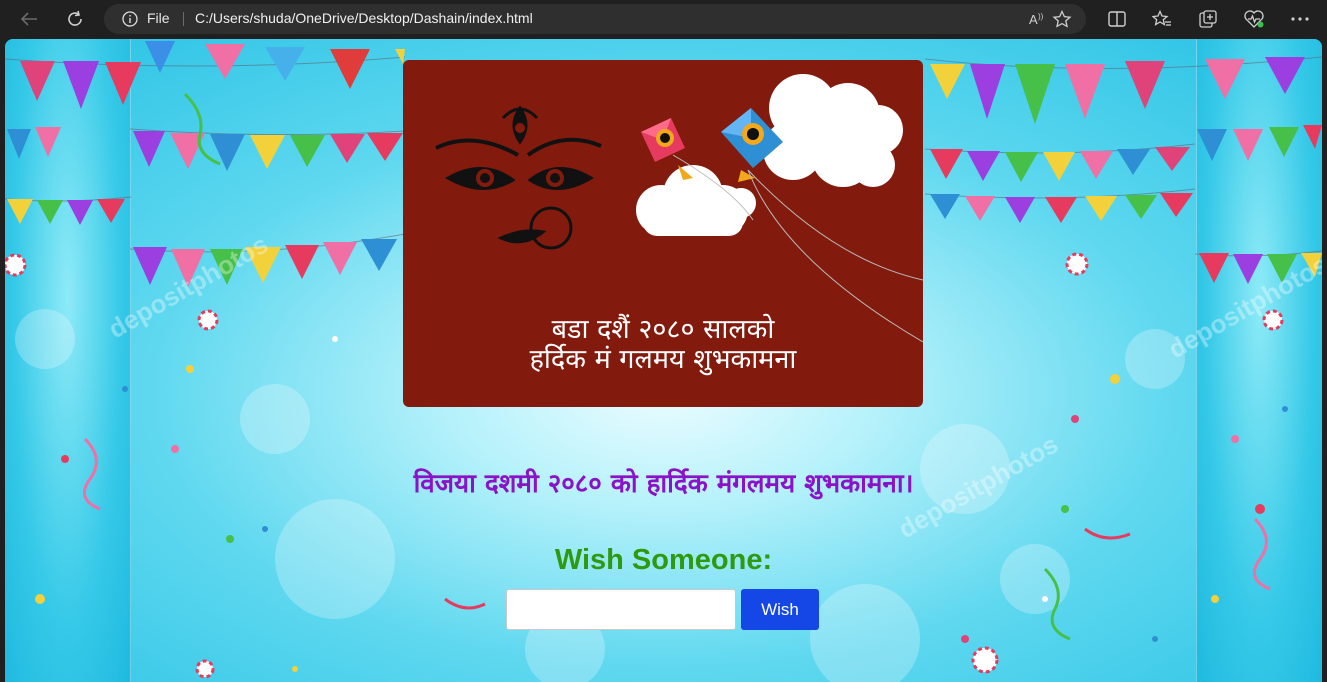 The height and width of the screenshot is (682, 1327). What do you see at coordinates (663, 329) in the screenshot?
I see `card-line-1: बडा दशैं २०८० सालको` at bounding box center [663, 329].